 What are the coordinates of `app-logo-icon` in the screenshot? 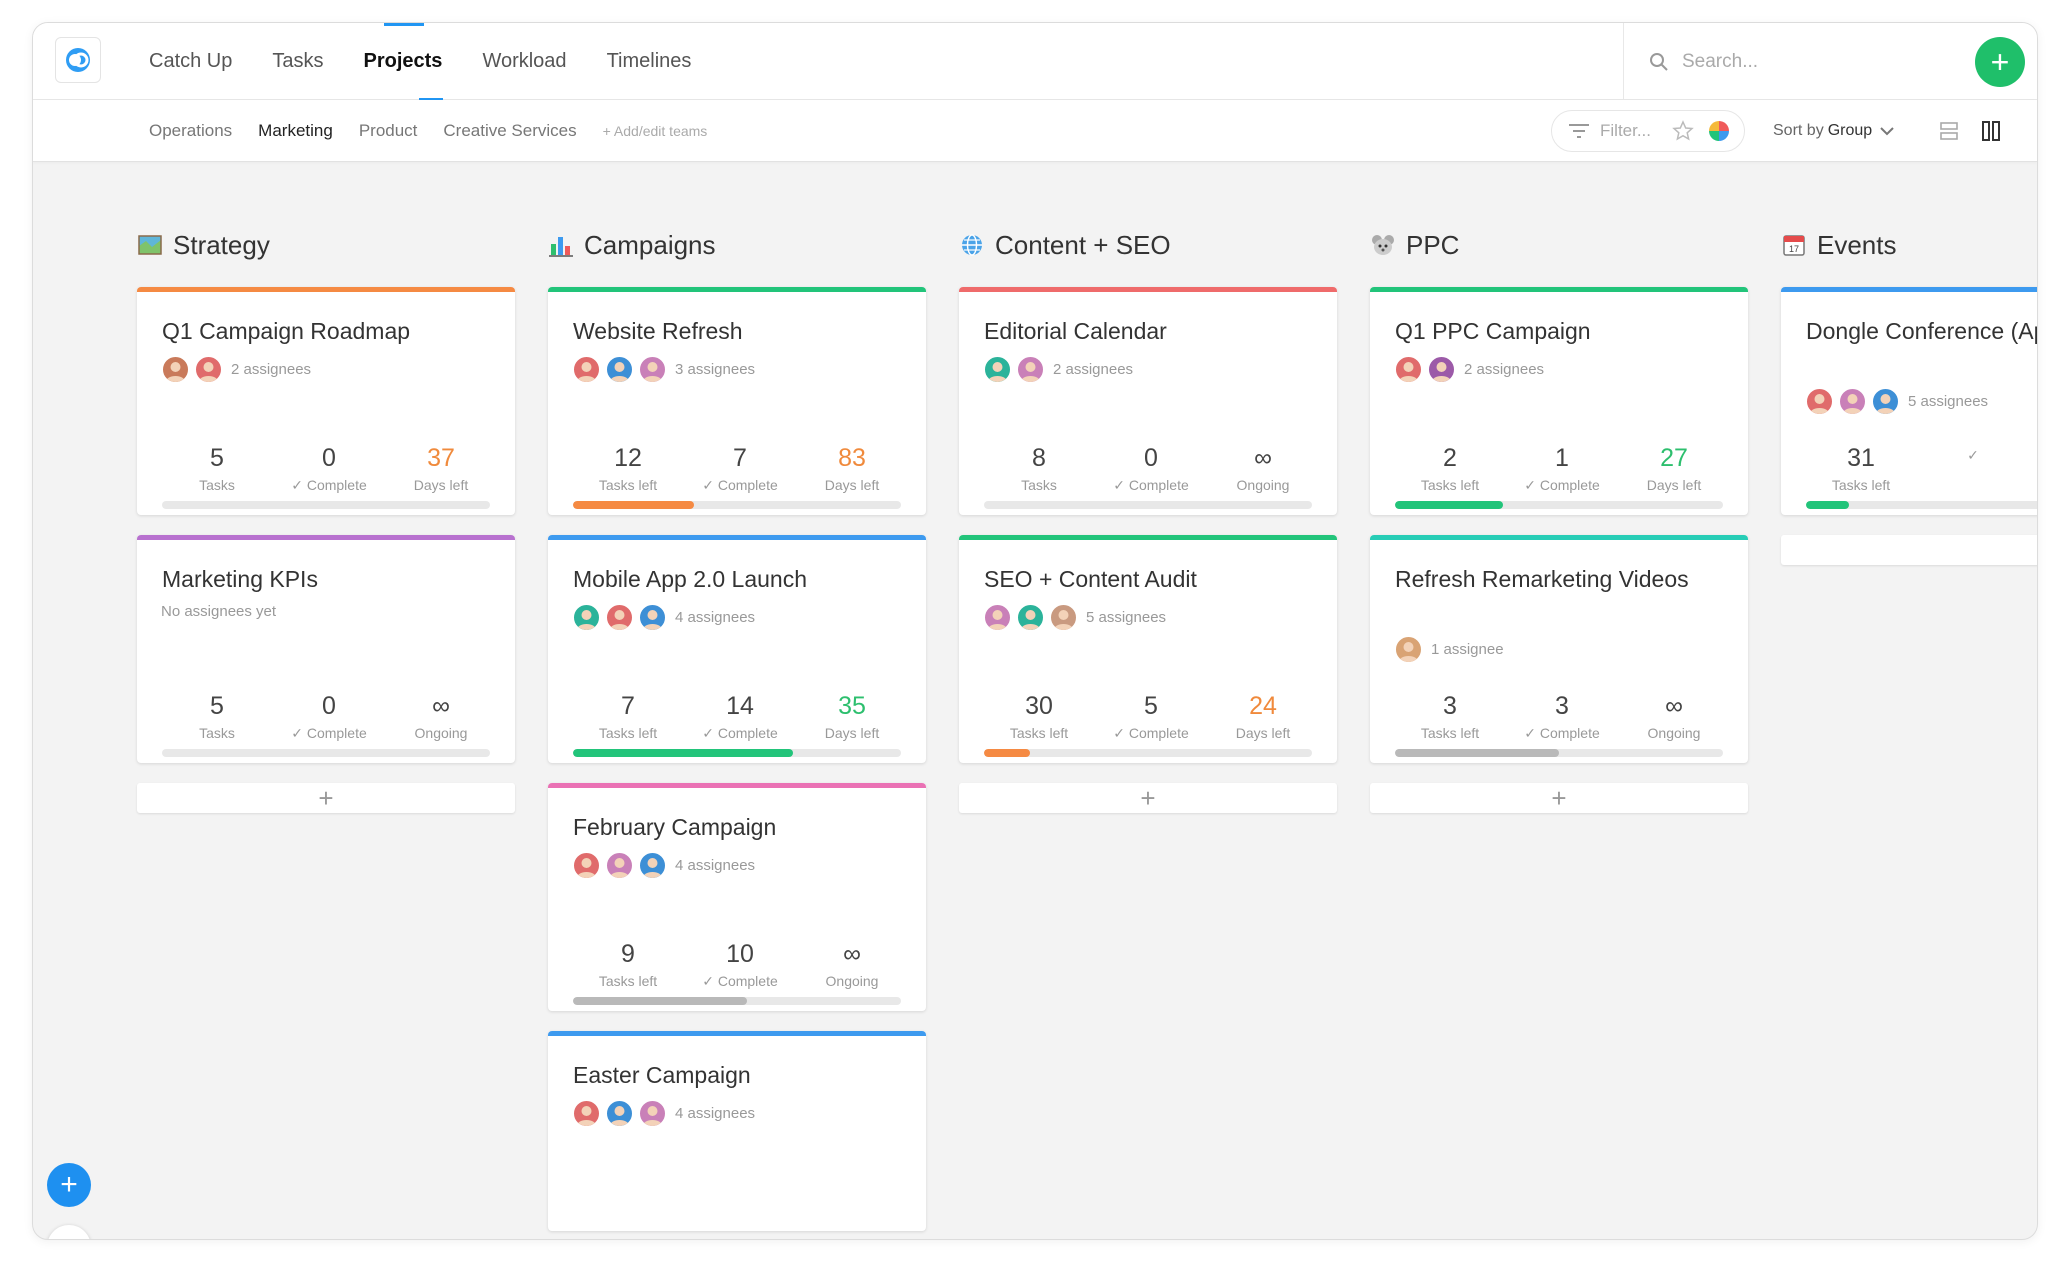 It's located at (78, 60).